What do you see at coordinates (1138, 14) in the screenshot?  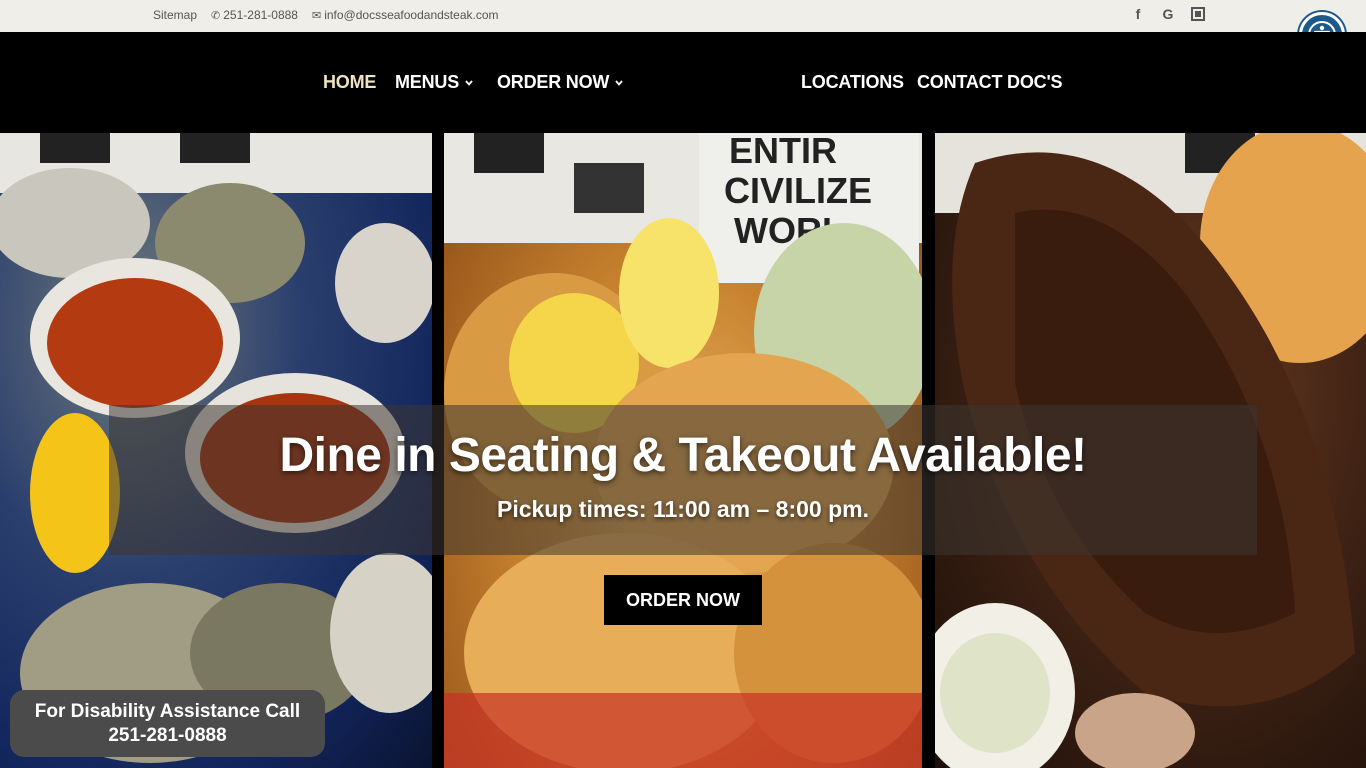 I see `facebook-icon: f` at bounding box center [1138, 14].